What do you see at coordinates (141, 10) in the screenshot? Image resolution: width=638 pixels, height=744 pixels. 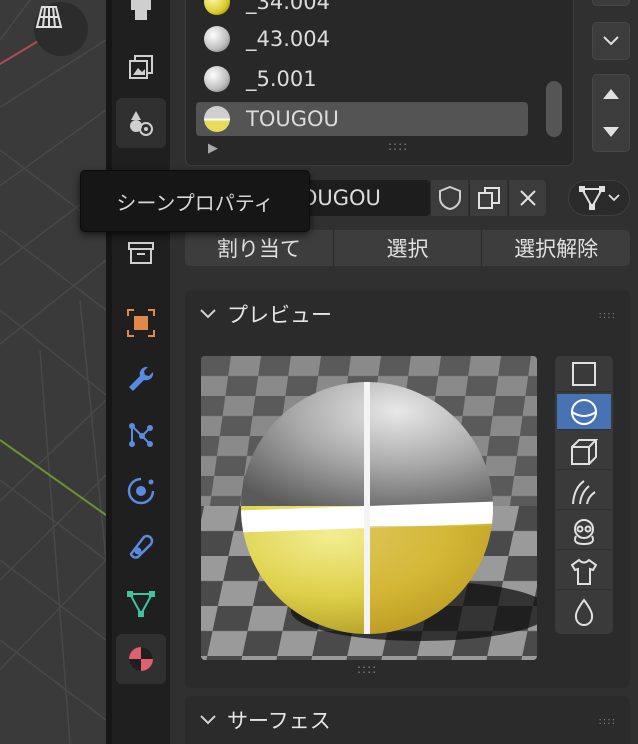 I see `render-icon` at bounding box center [141, 10].